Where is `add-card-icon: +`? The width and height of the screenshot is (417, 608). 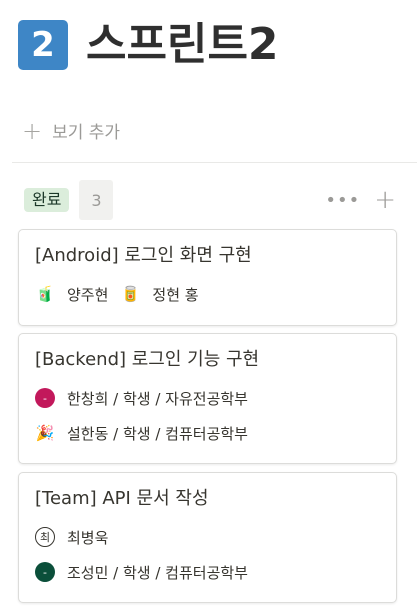 add-card-icon: + is located at coordinates (385, 200).